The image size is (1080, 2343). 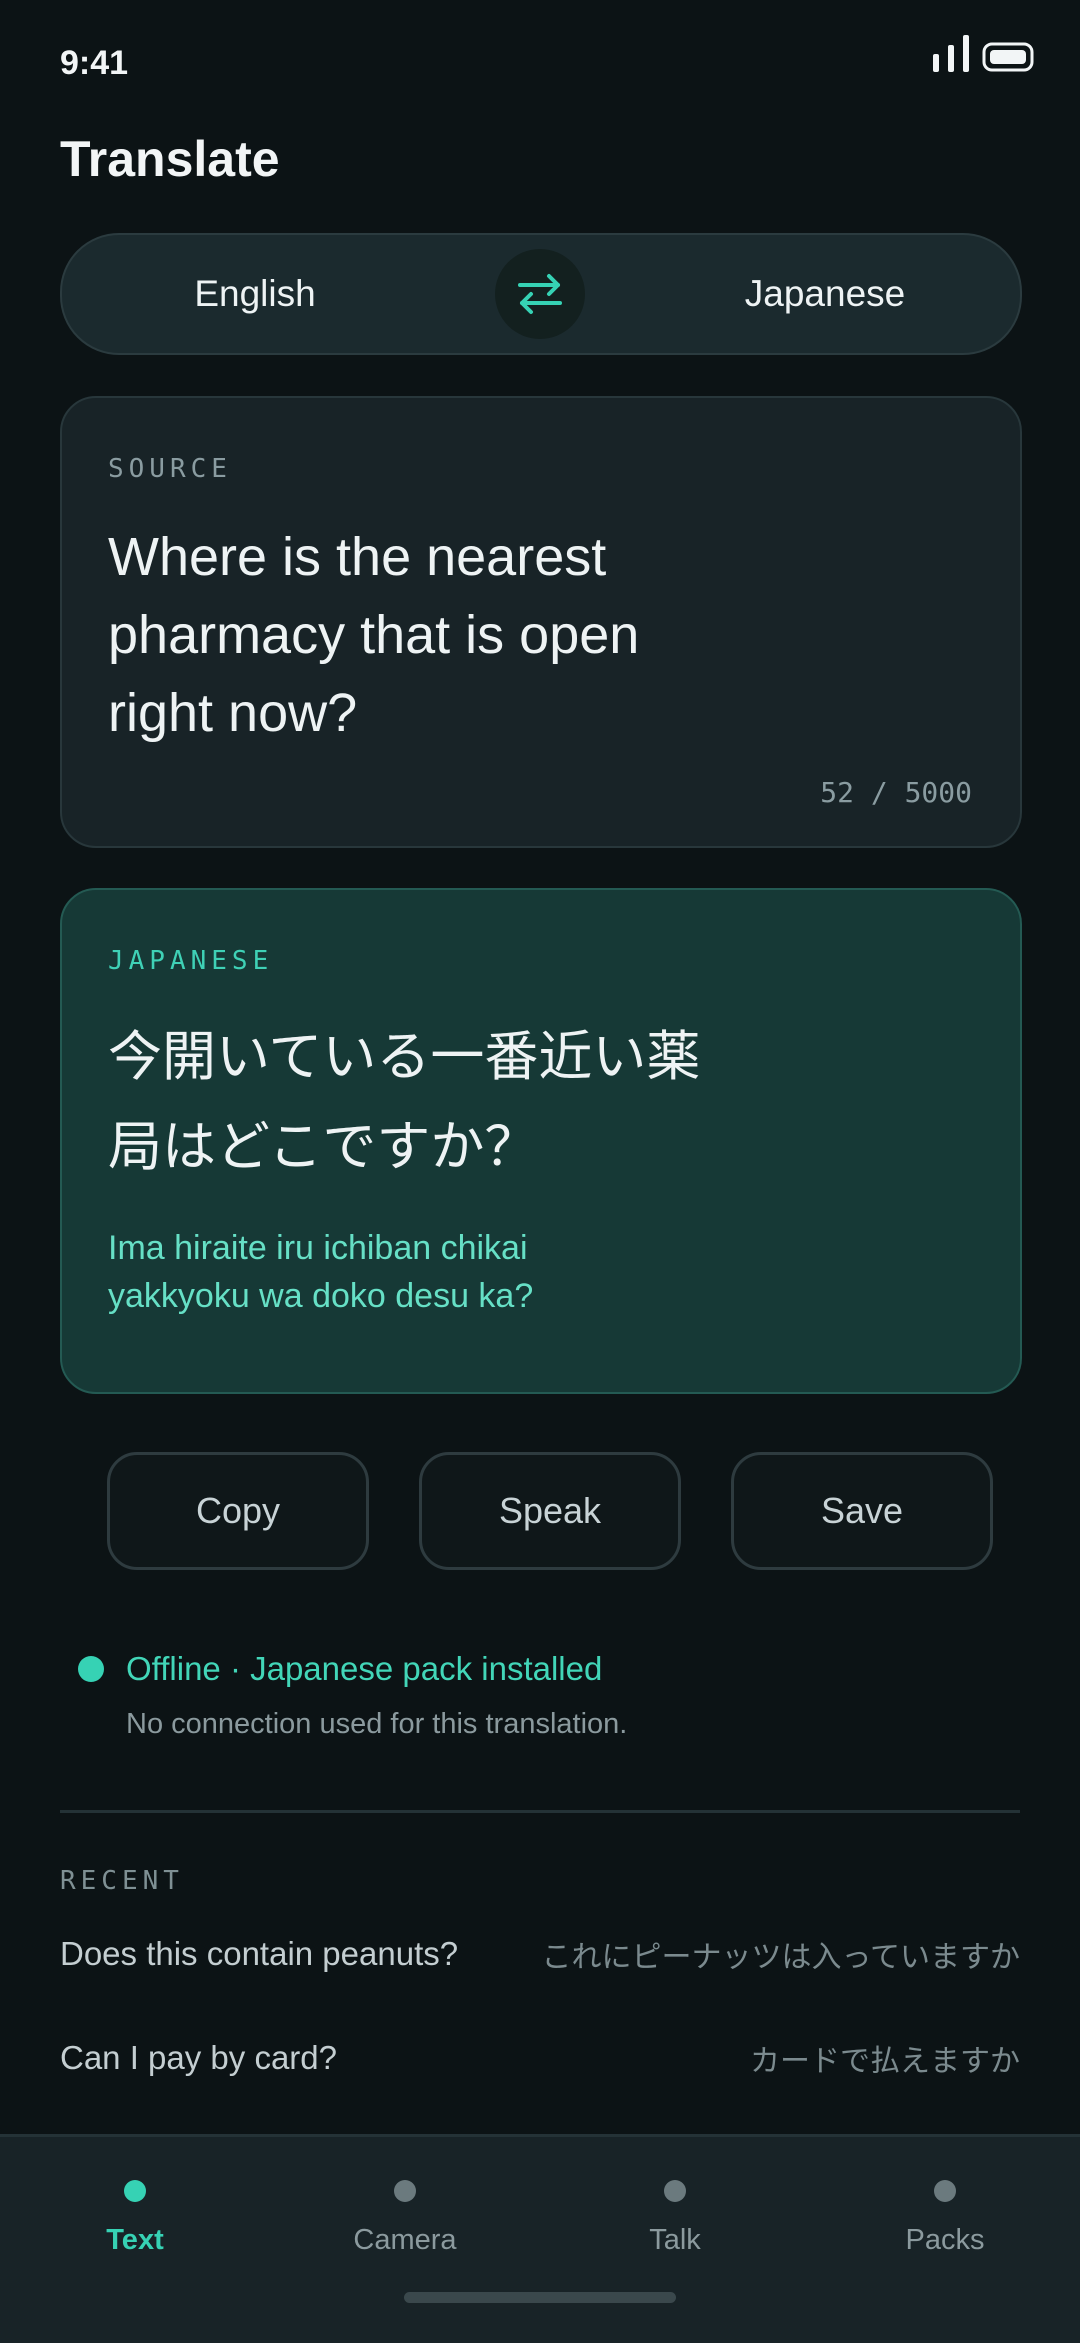 What do you see at coordinates (550, 1511) in the screenshot?
I see `speak-button: Speak` at bounding box center [550, 1511].